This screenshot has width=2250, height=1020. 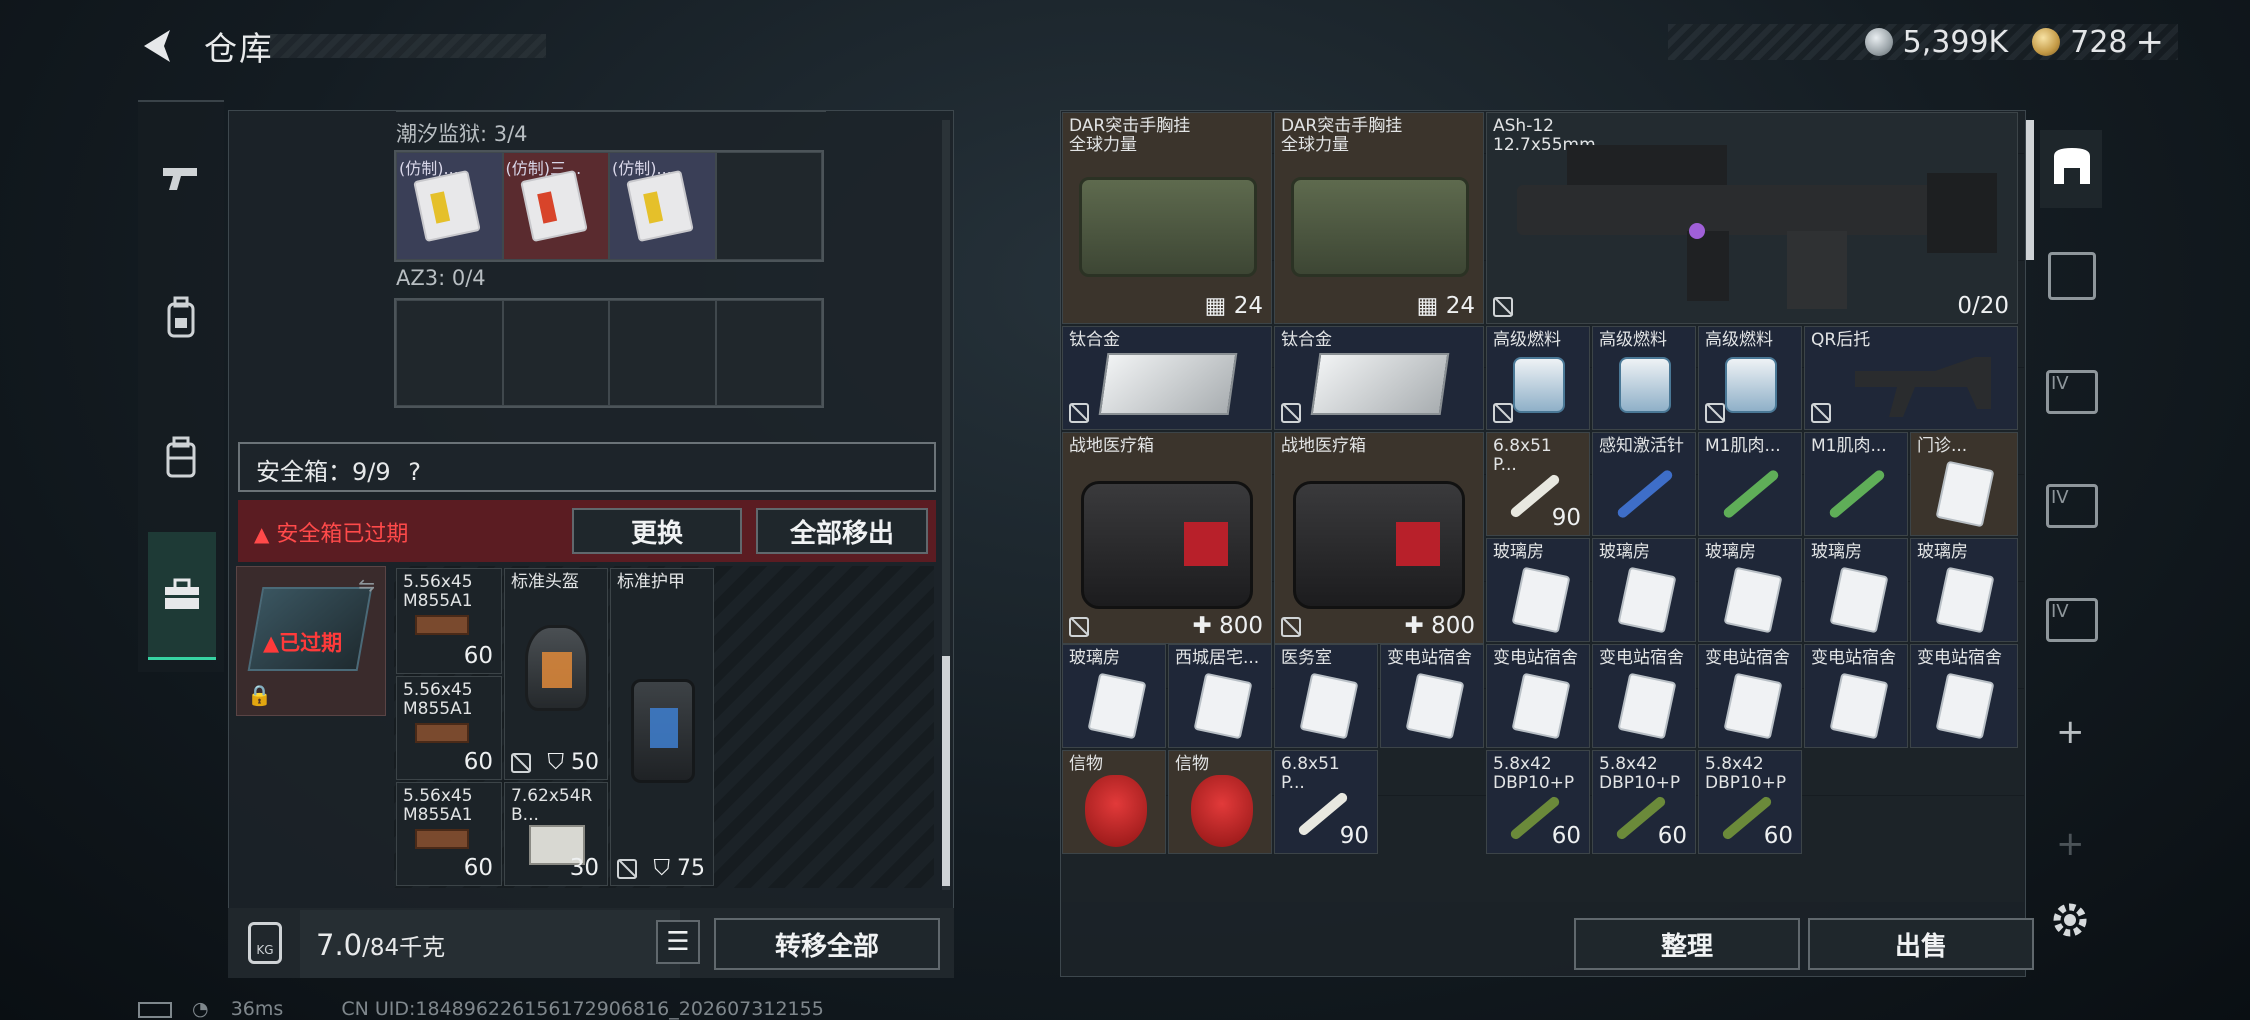 I want to click on help-icon: ?, so click(x=414, y=472).